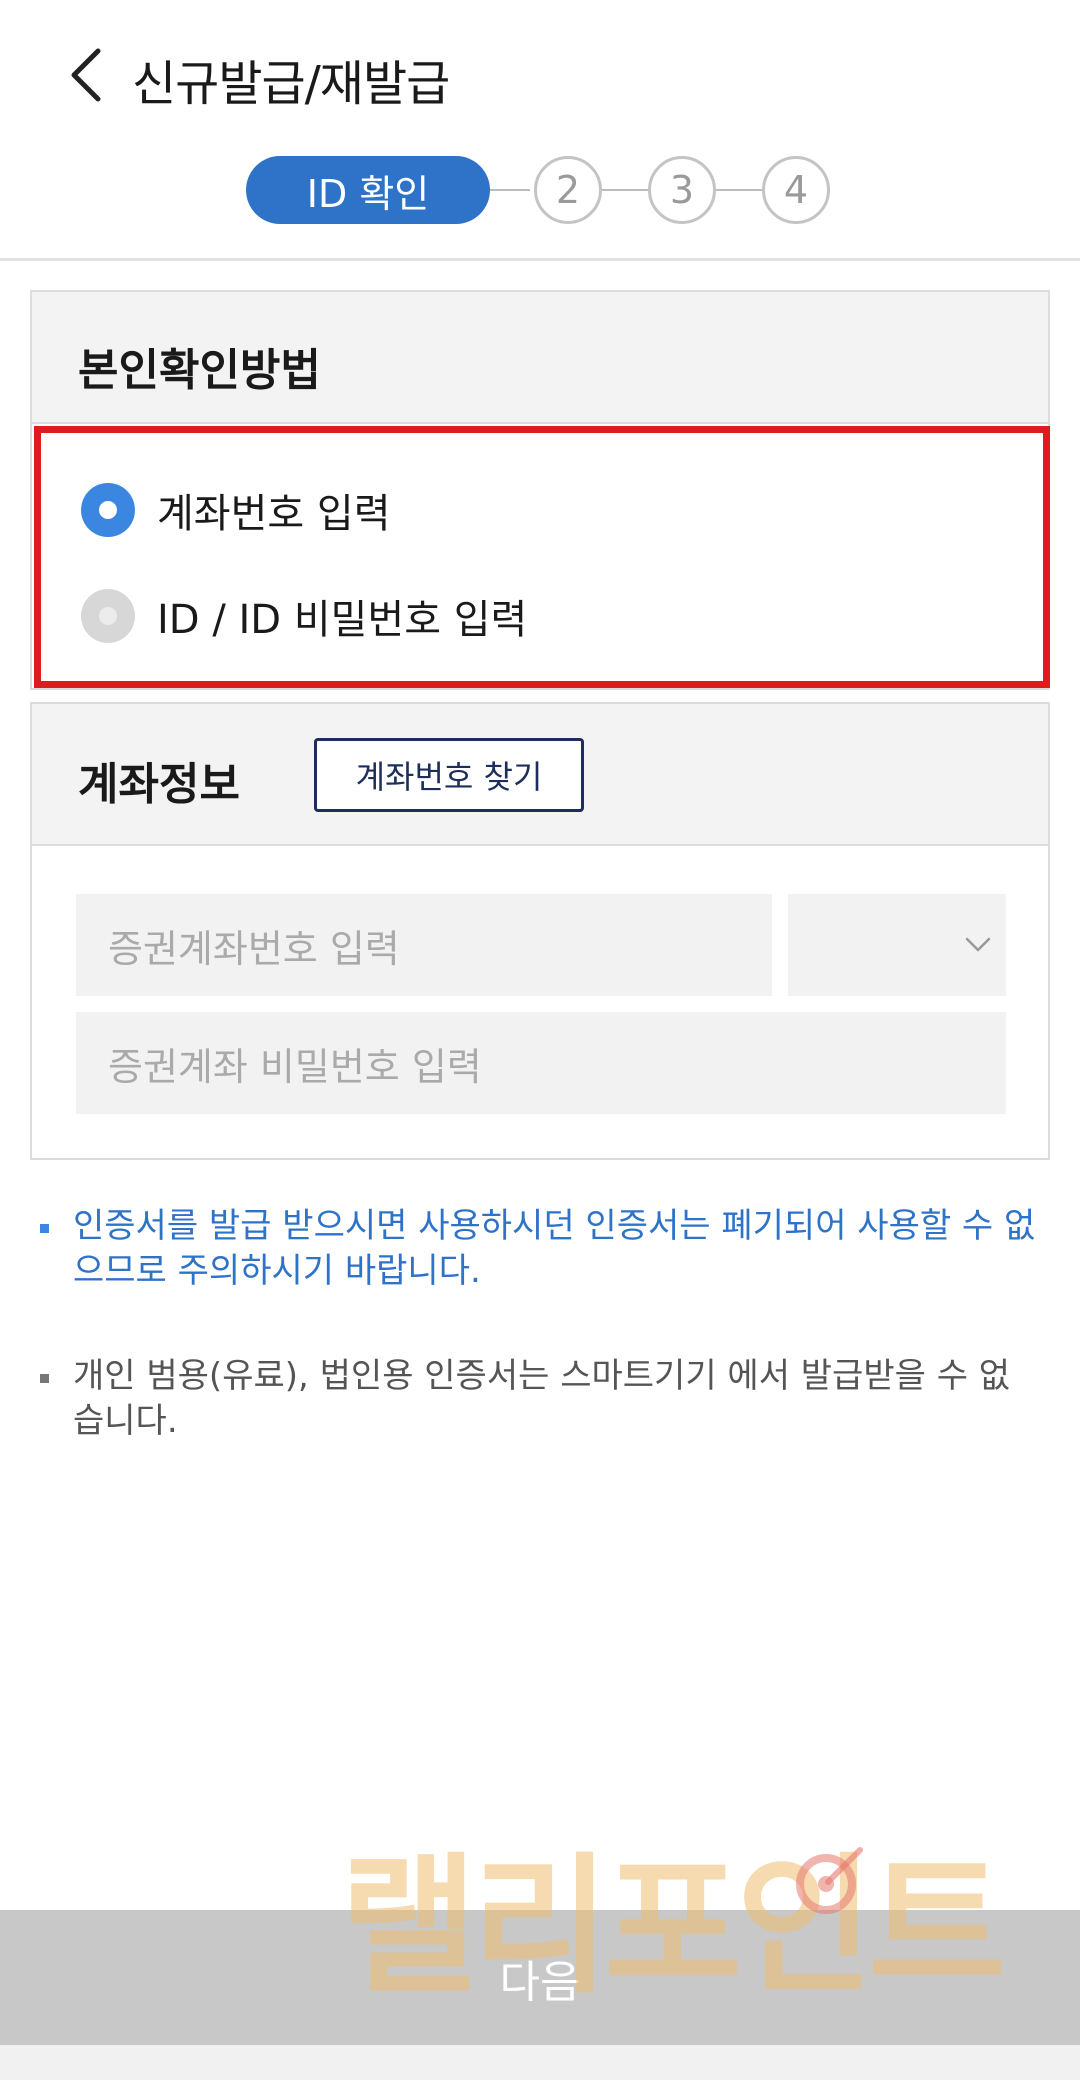 The image size is (1080, 2080). What do you see at coordinates (540, 259) in the screenshot?
I see `header-divider` at bounding box center [540, 259].